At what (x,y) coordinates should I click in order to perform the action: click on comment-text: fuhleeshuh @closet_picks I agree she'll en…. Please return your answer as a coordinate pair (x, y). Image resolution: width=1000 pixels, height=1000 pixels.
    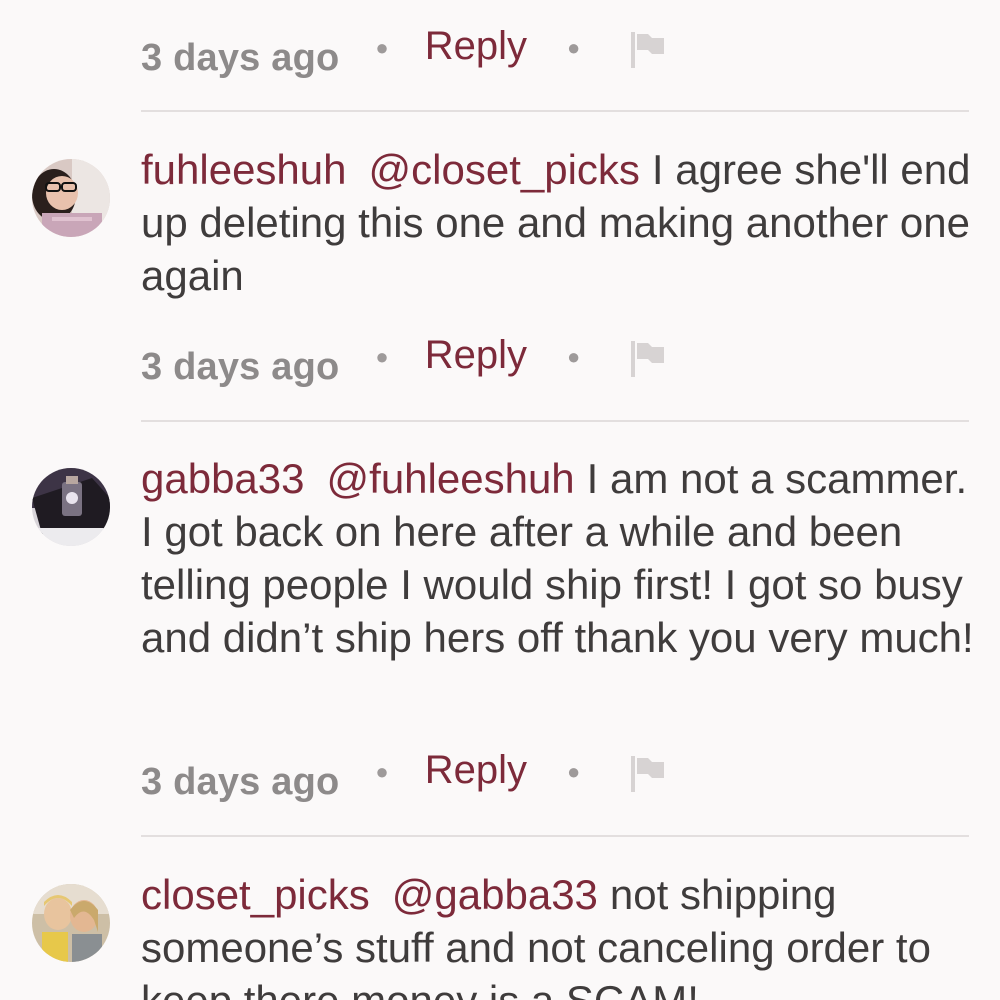
    Looking at the image, I should click on (561, 222).